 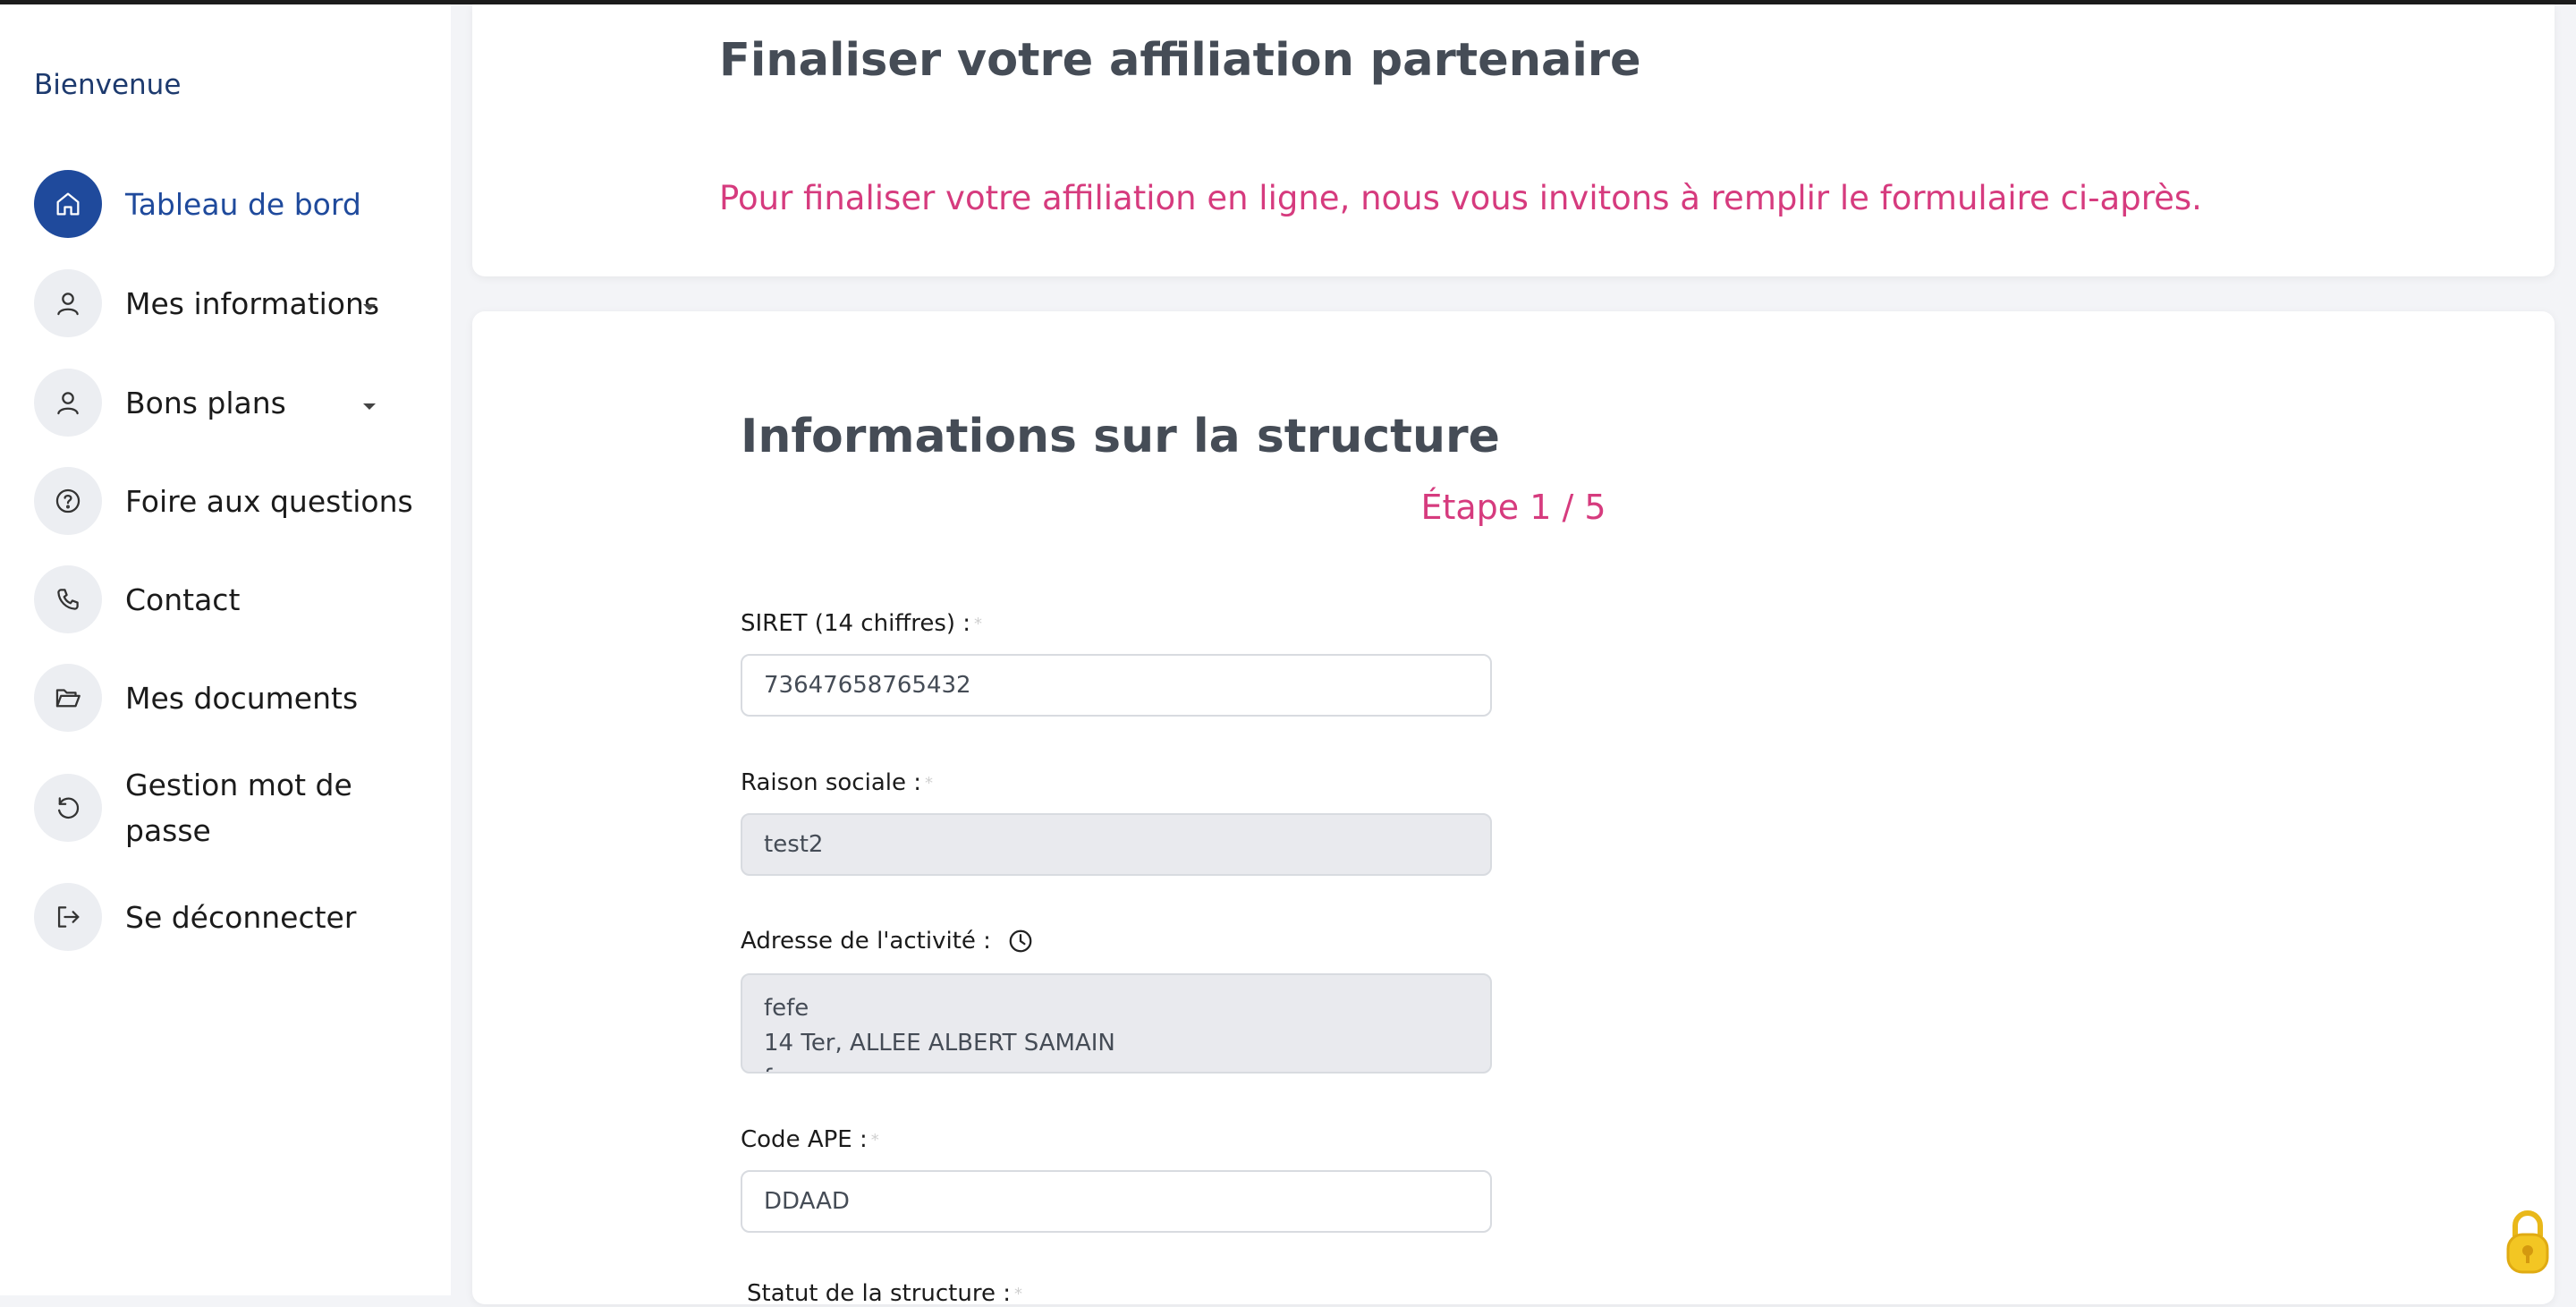 I want to click on sidebar-item-label: Bons plans, so click(x=205, y=402).